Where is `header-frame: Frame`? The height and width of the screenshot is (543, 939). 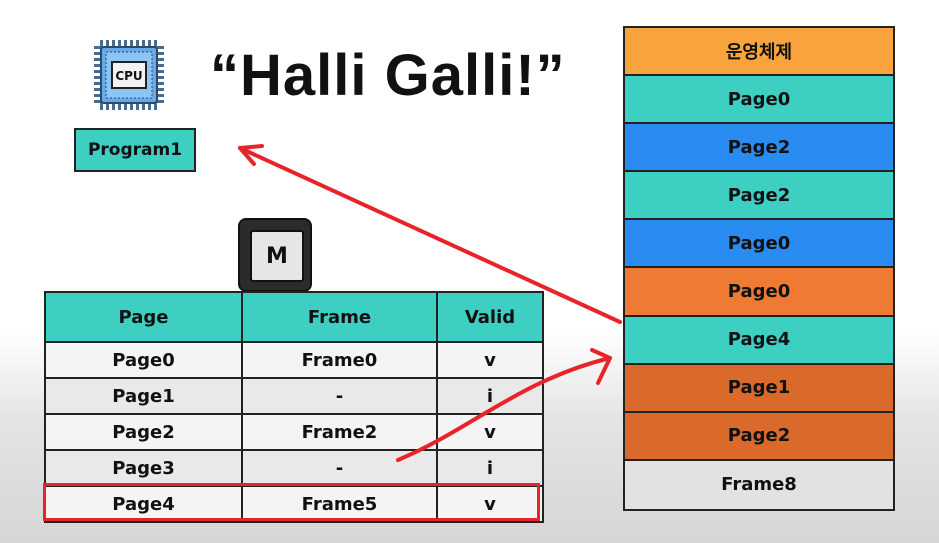
header-frame: Frame is located at coordinates (340, 317).